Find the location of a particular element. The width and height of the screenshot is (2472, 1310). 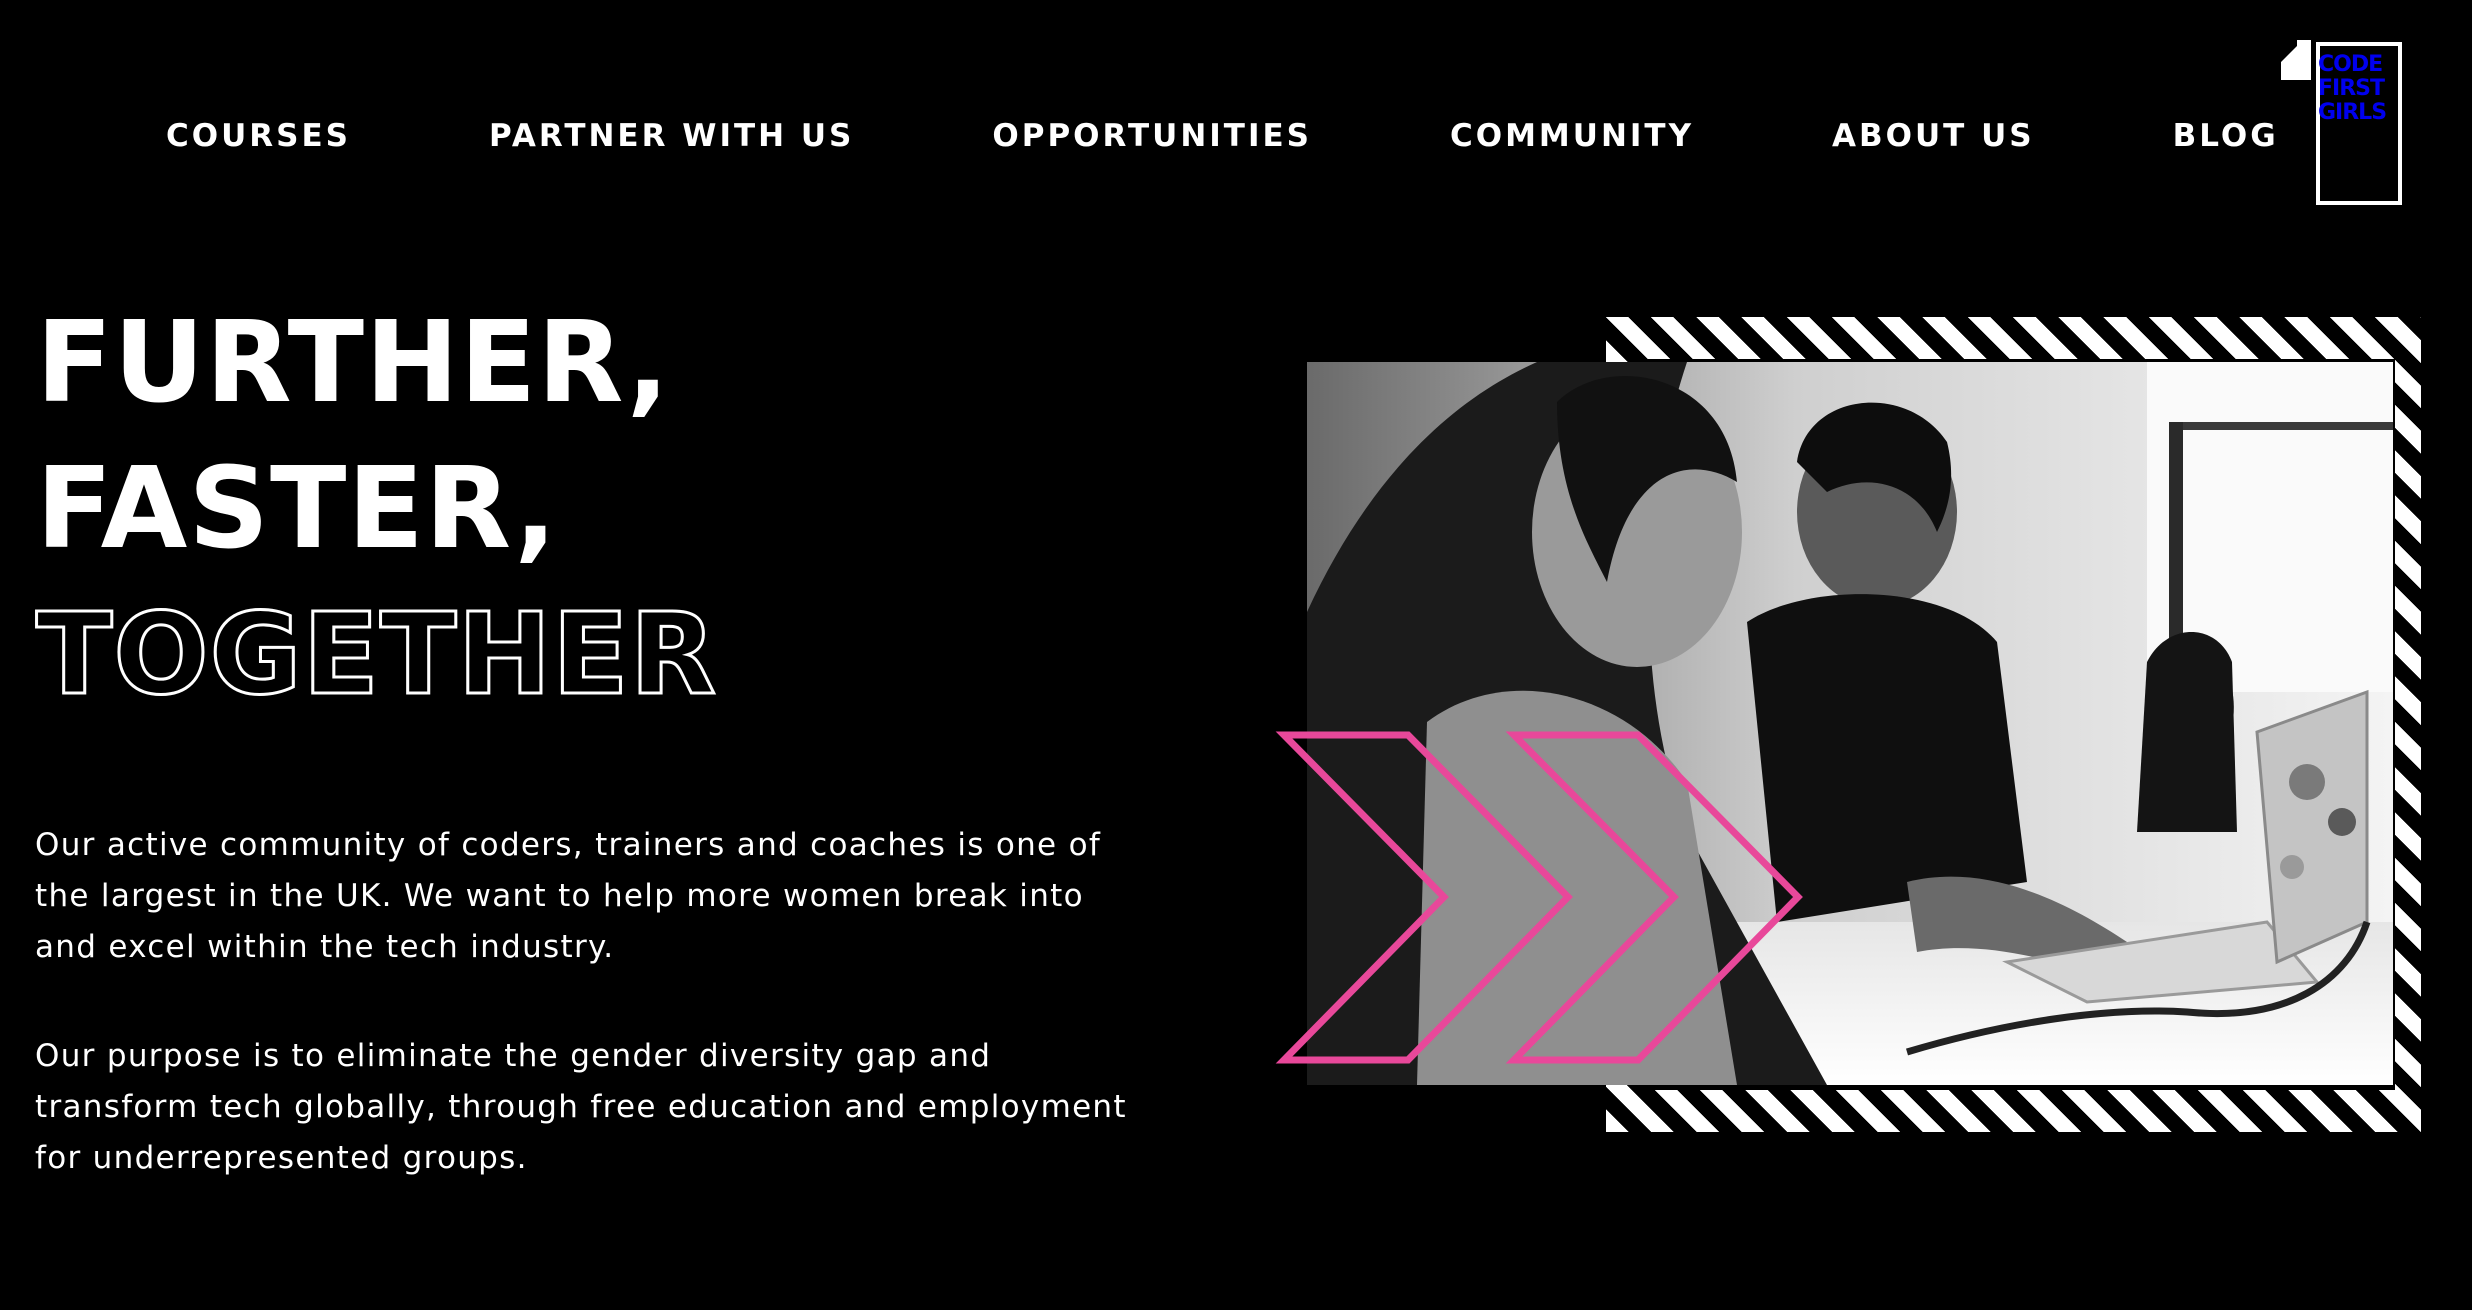

nav-blog: BLOG is located at coordinates (2226, 136).